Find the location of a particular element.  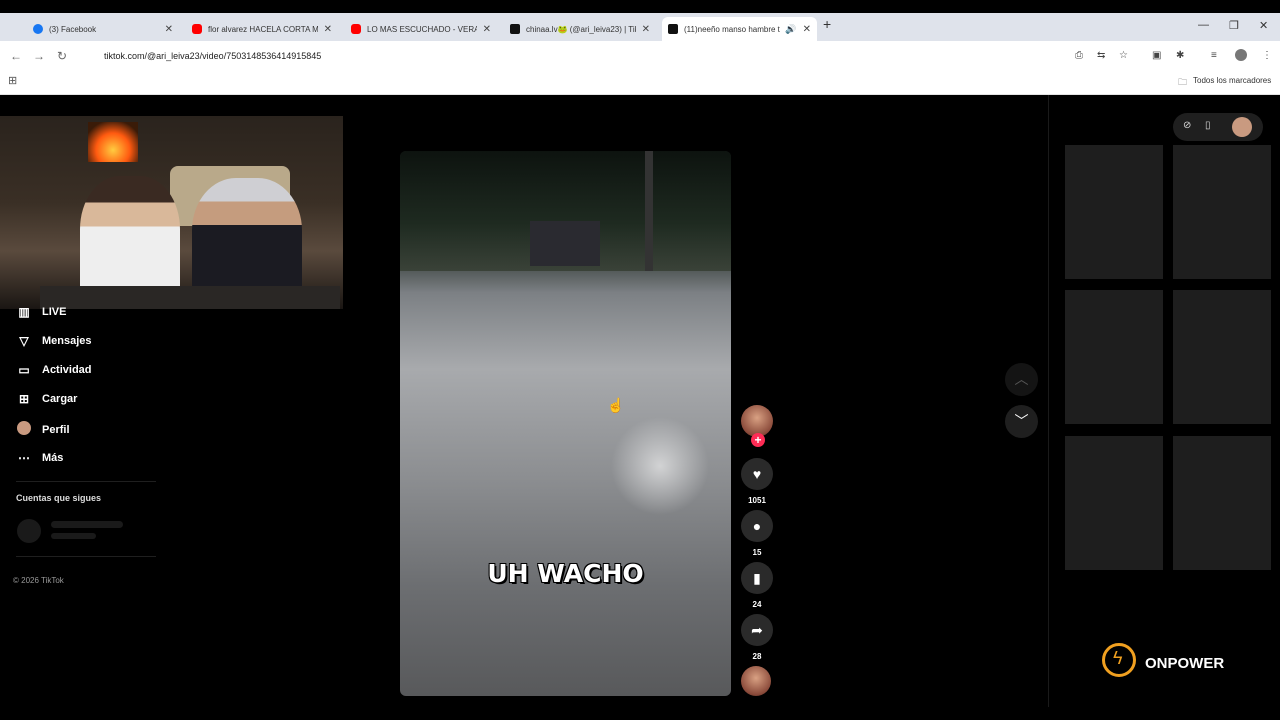

share-icon: ➦ is located at coordinates (757, 630).